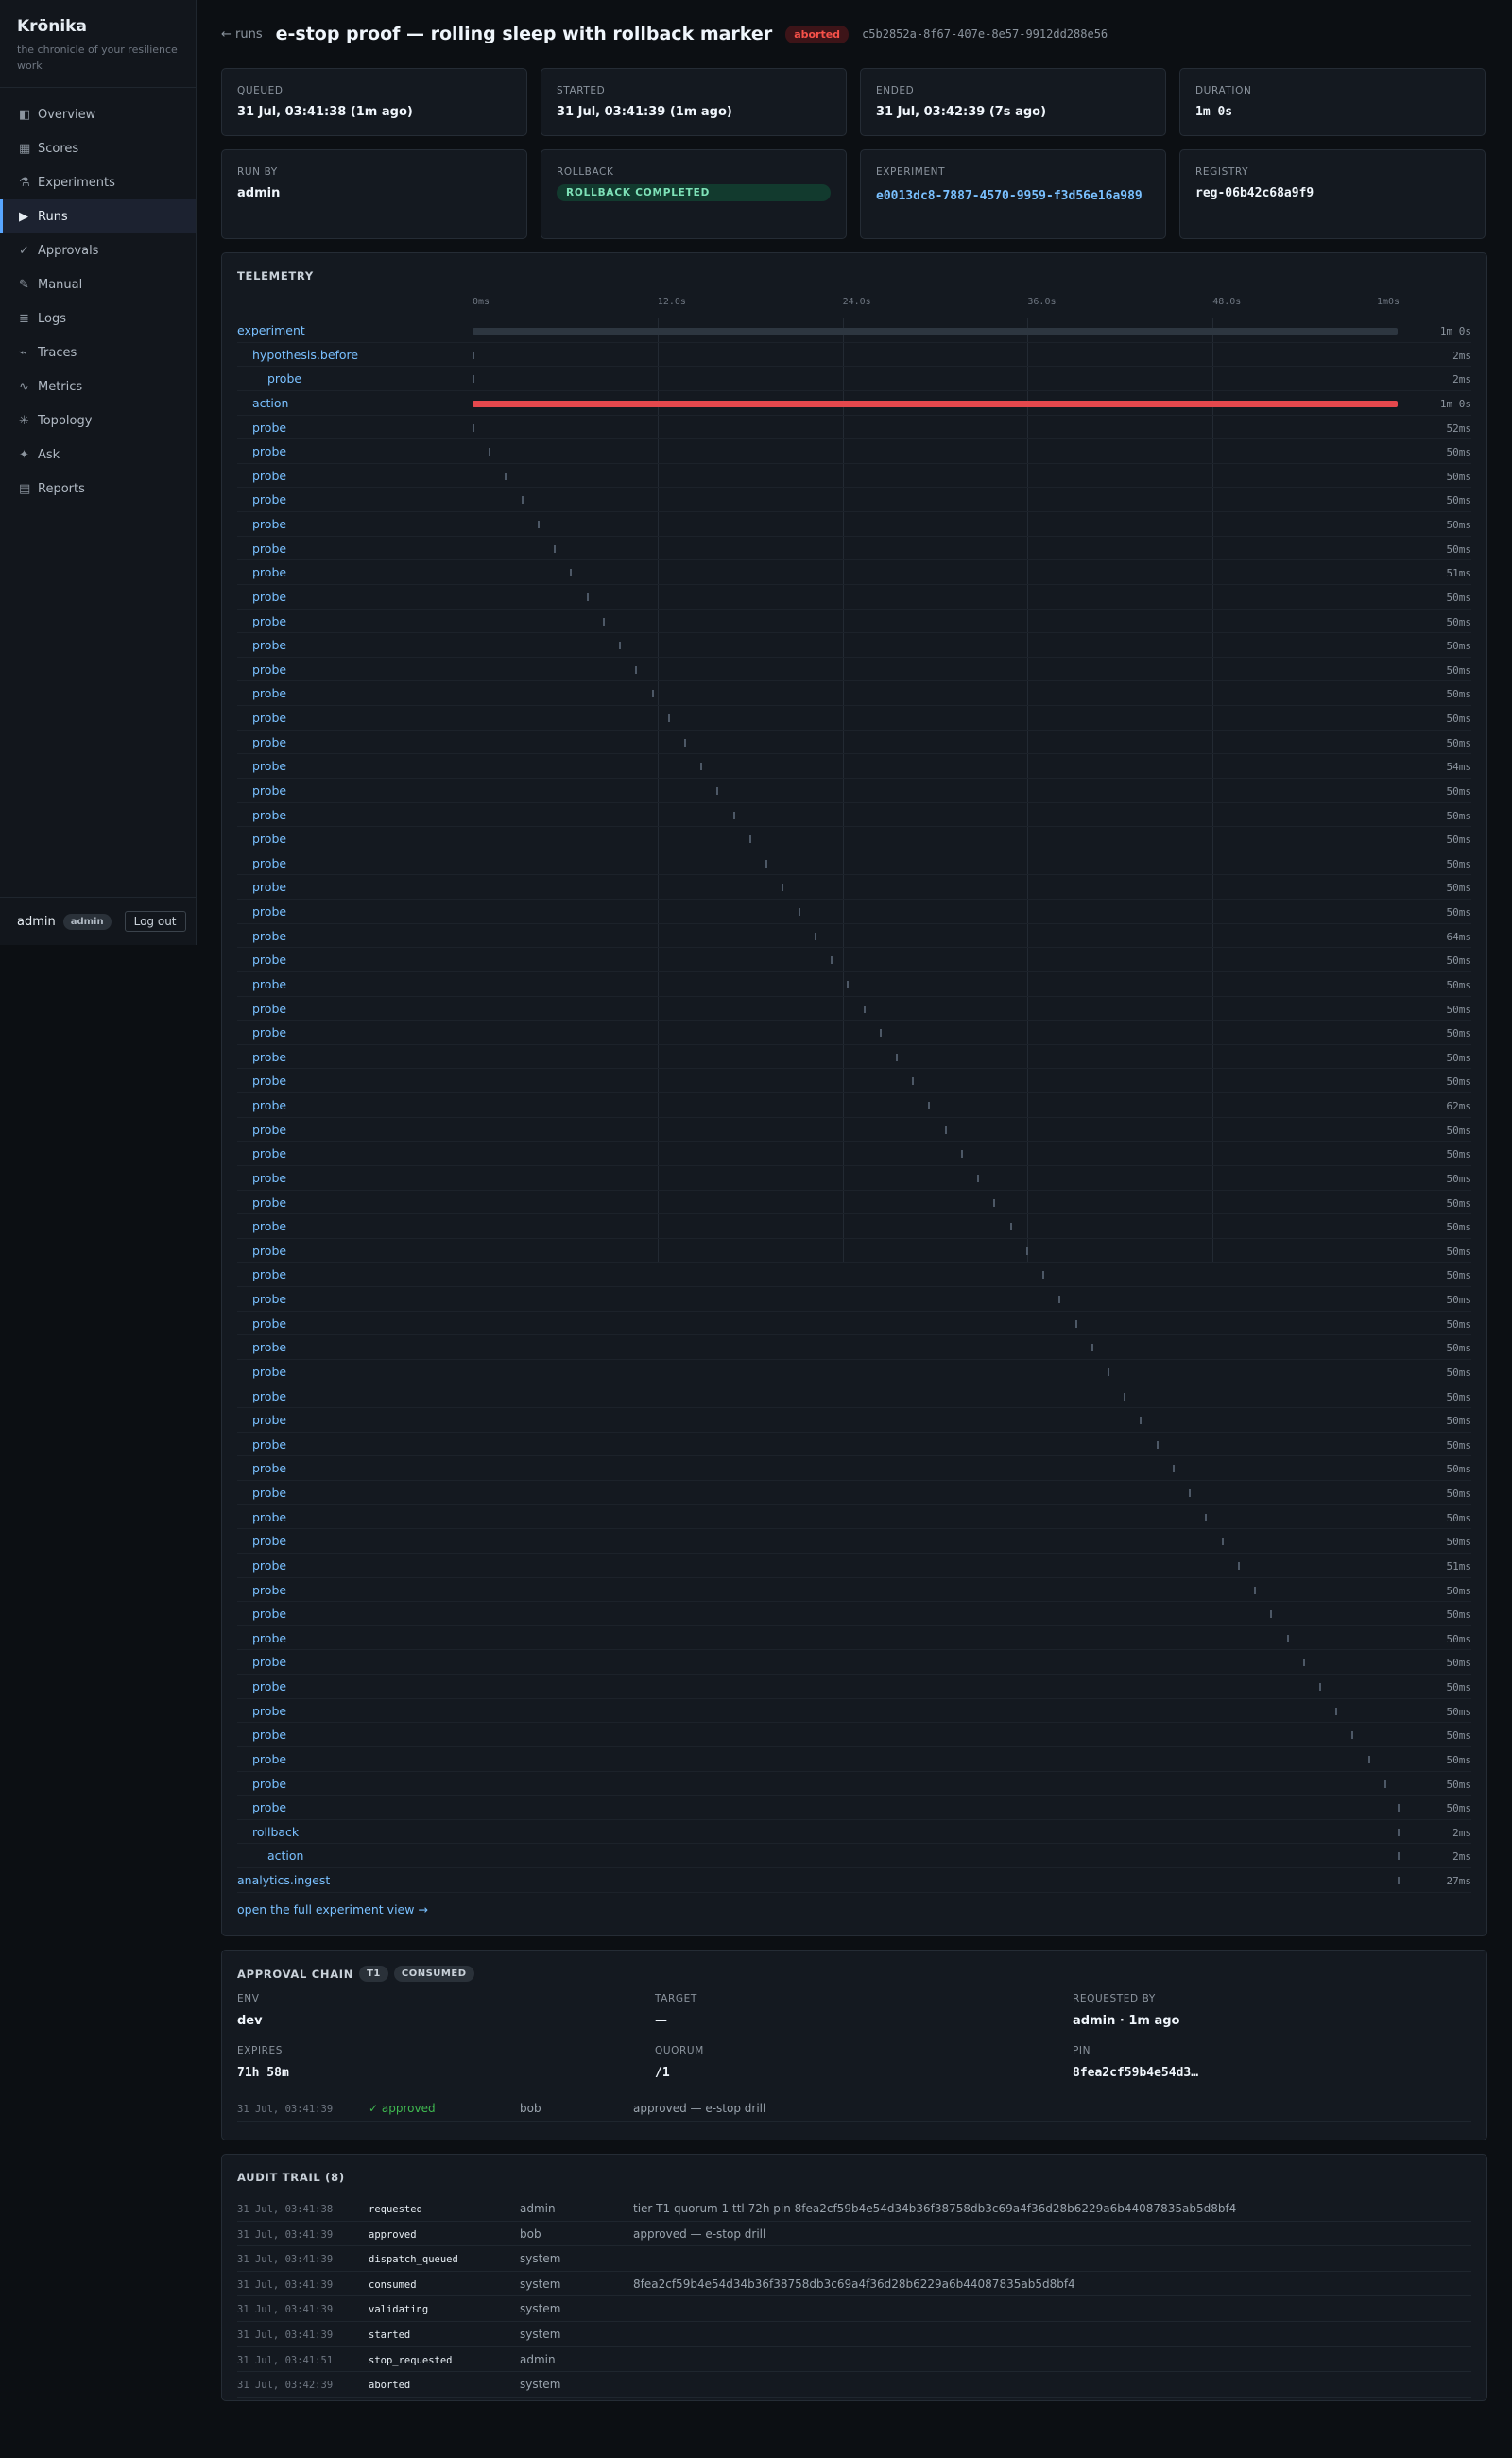  Describe the element at coordinates (1013, 196) in the screenshot. I see `experiment-link: e0013dc8-7887-4570-9959-f3d56e16a989` at that location.